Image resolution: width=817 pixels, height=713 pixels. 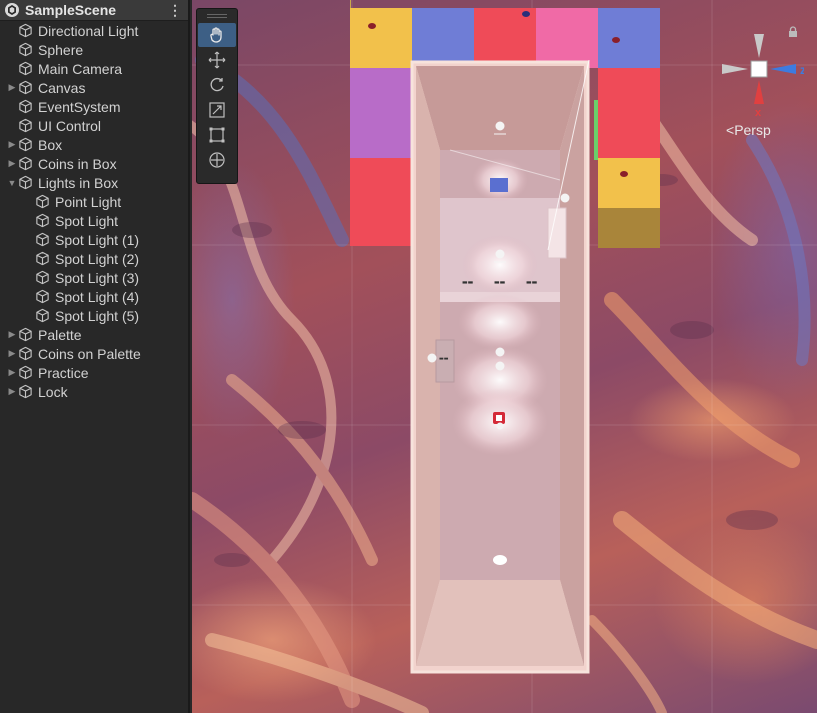 What do you see at coordinates (50, 144) in the screenshot?
I see `hierarchy-item-label: Box` at bounding box center [50, 144].